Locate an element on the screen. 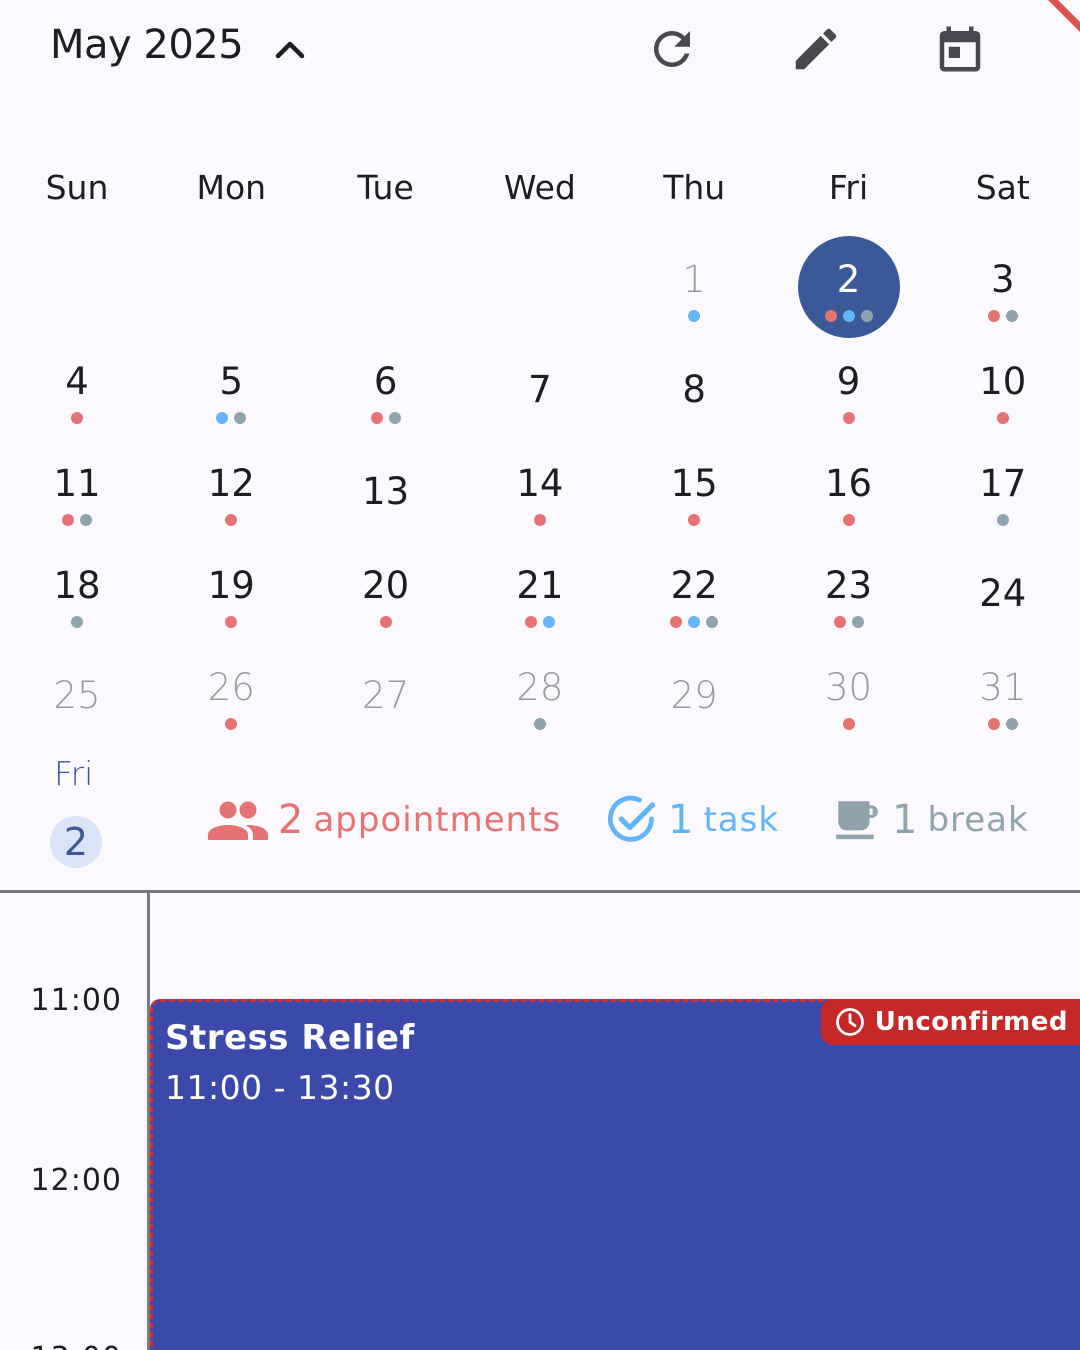 This screenshot has height=1350, width=1080. day-number: 11 is located at coordinates (77, 483).